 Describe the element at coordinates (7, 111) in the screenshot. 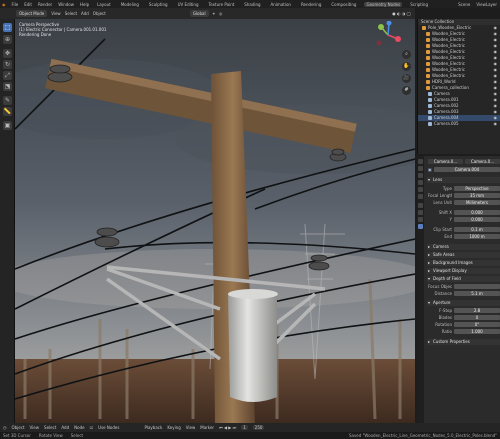

I see `measure-icon: 📏` at that location.